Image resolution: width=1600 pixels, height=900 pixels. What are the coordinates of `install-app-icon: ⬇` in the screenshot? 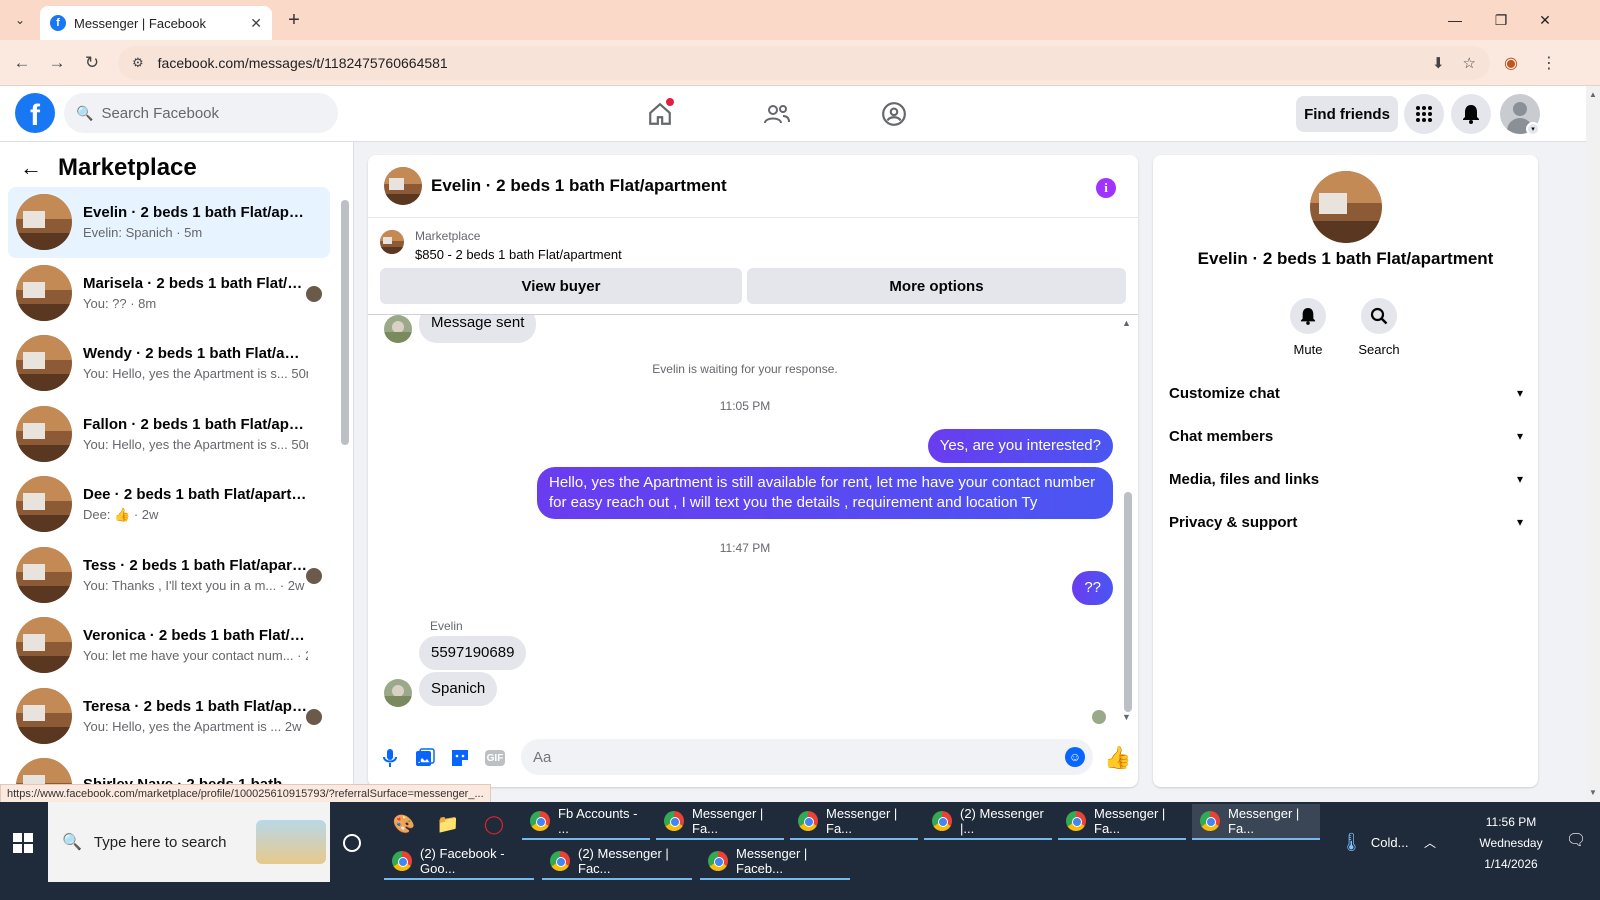 It's located at (1438, 63).